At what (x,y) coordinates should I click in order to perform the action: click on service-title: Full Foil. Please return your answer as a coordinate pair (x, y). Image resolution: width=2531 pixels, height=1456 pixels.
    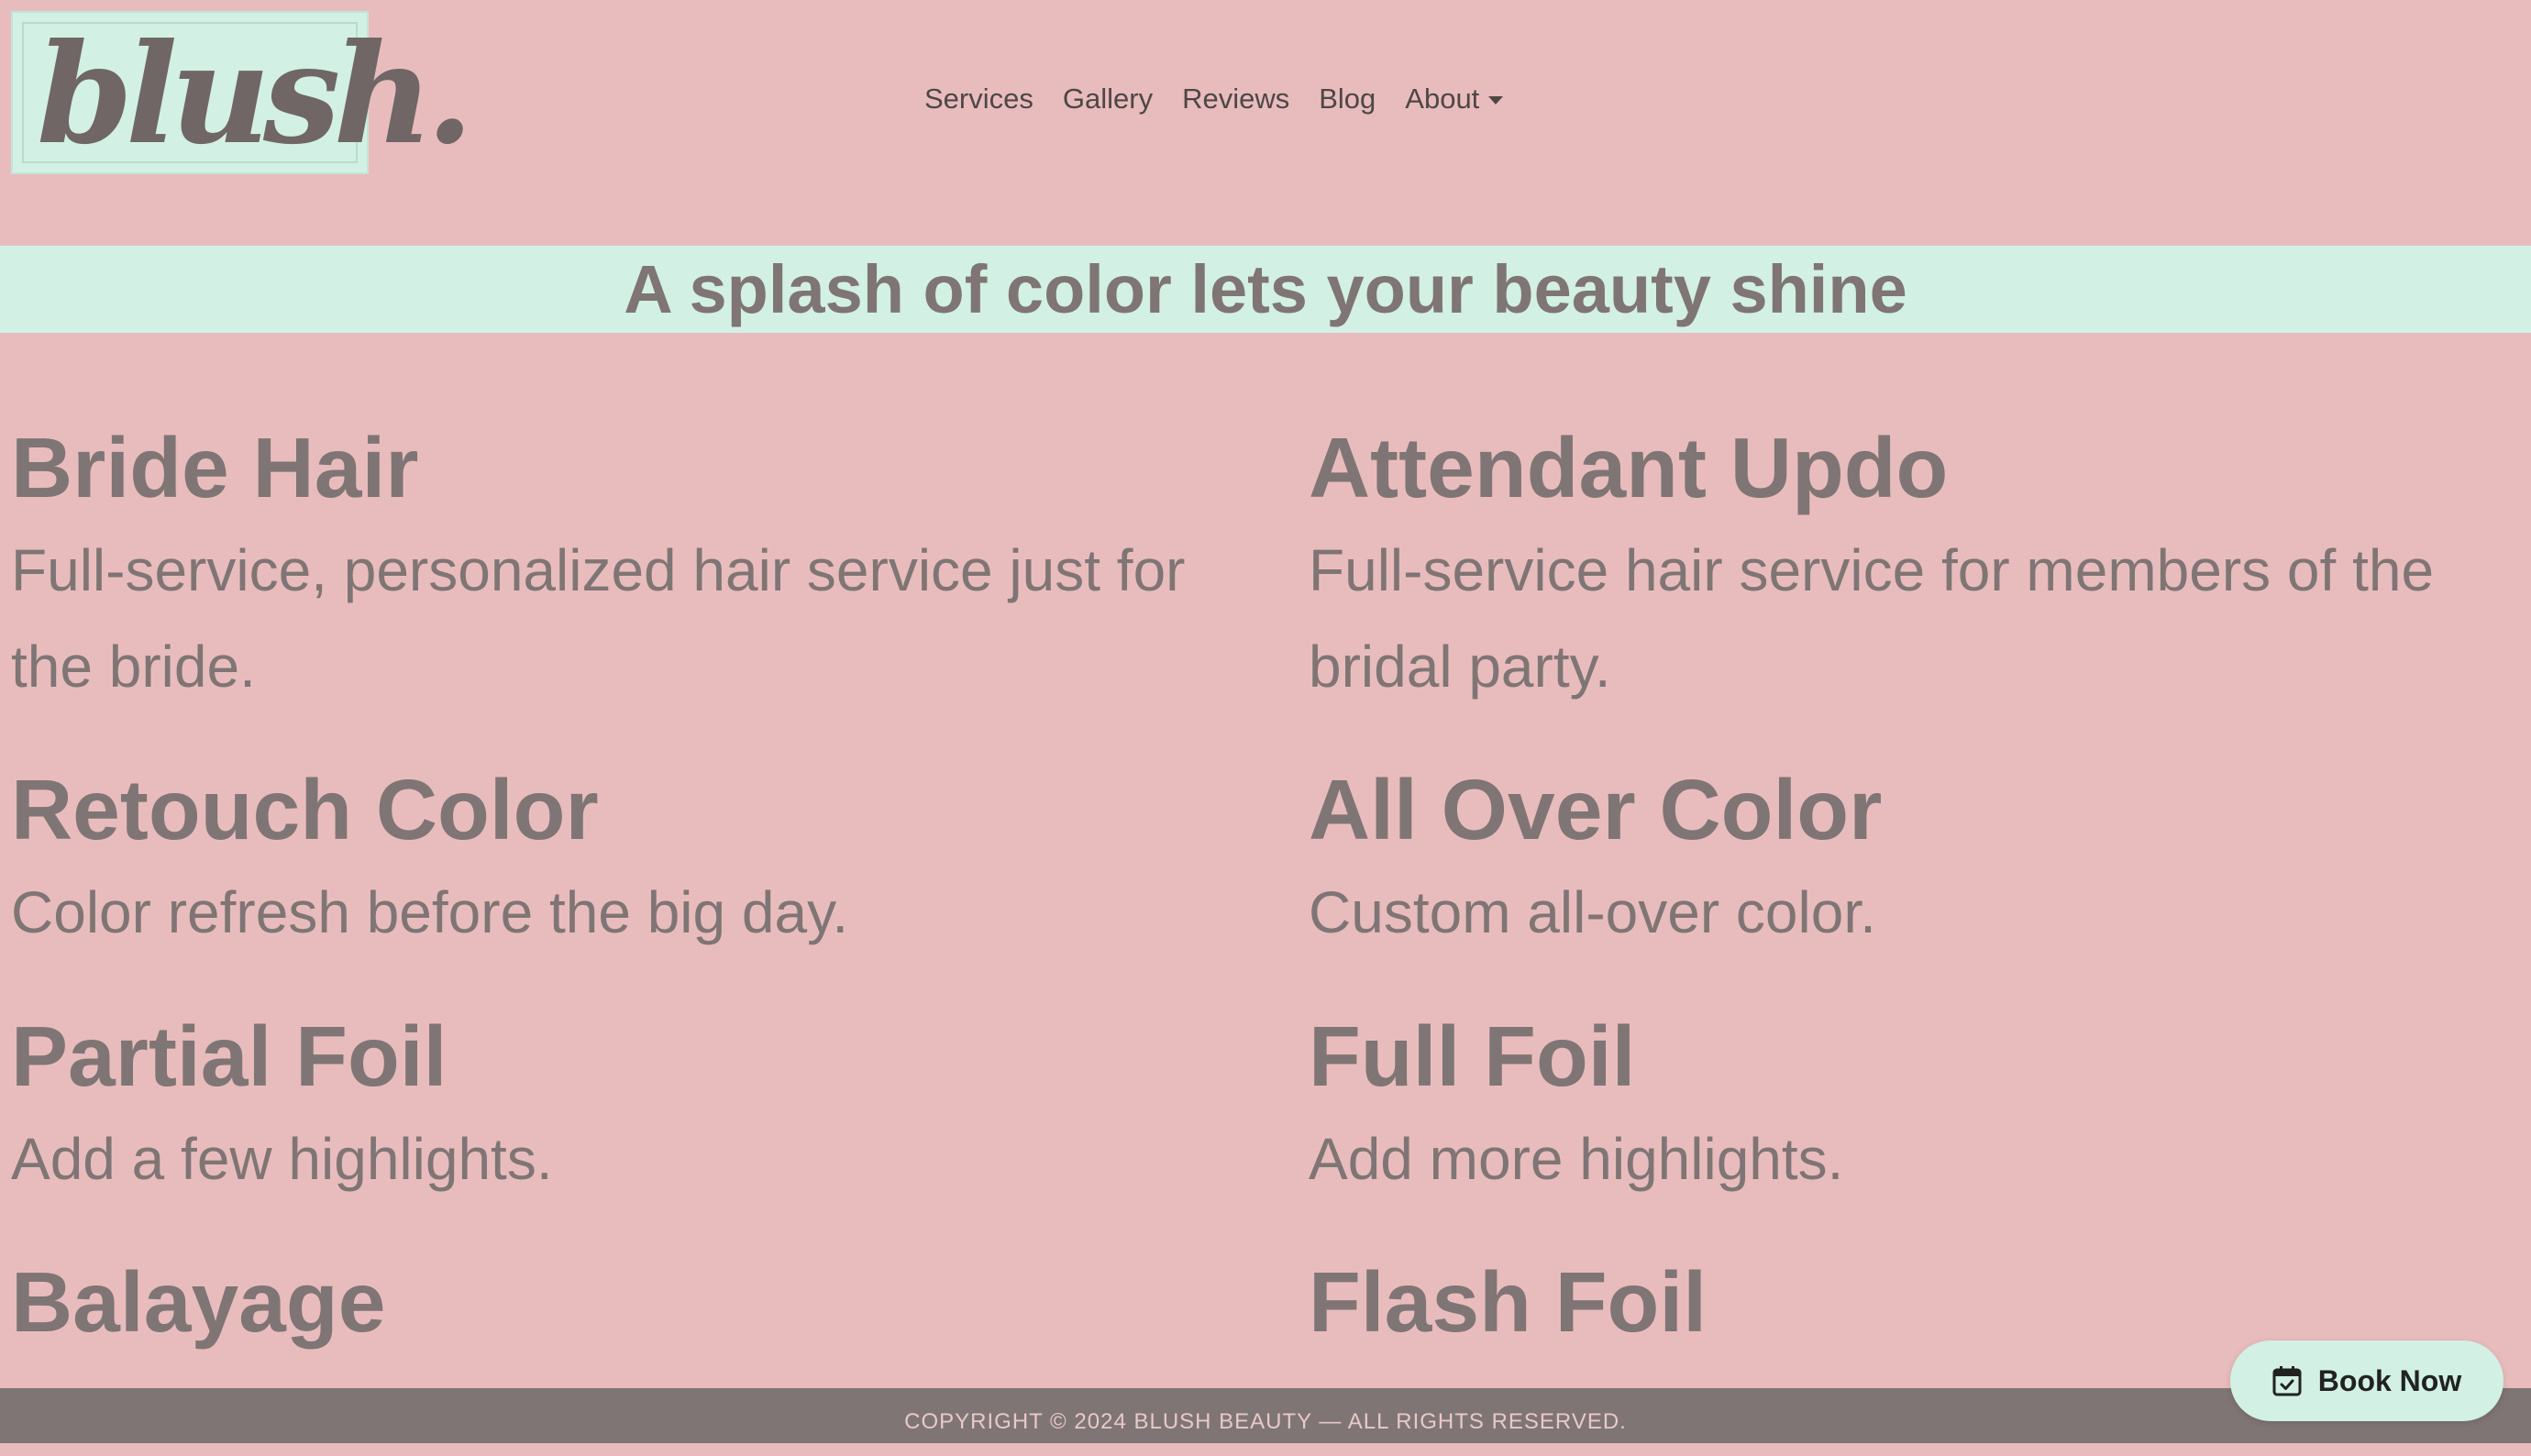
    Looking at the image, I should click on (1473, 1056).